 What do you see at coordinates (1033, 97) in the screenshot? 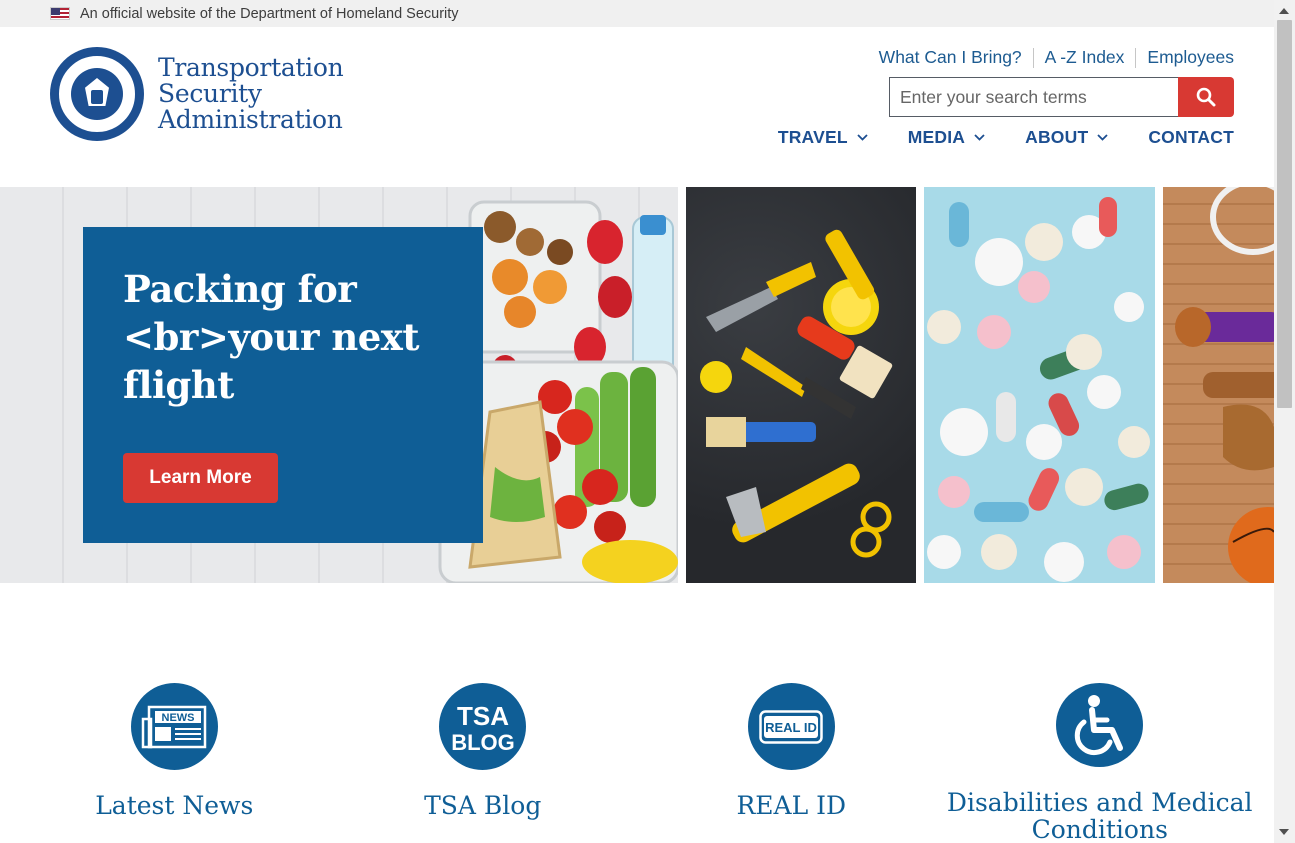
I see `search-input` at bounding box center [1033, 97].